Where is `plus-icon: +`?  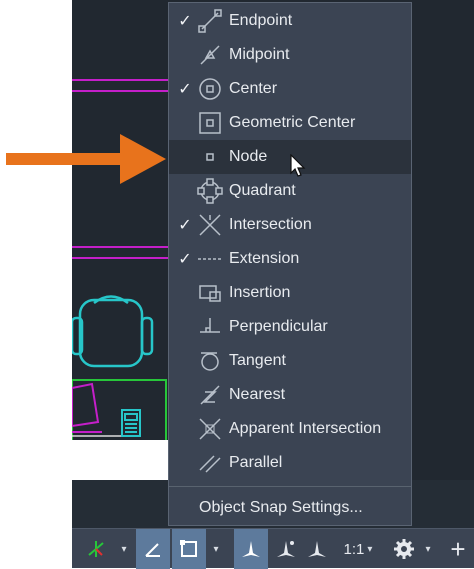
plus-icon: + is located at coordinates (458, 548).